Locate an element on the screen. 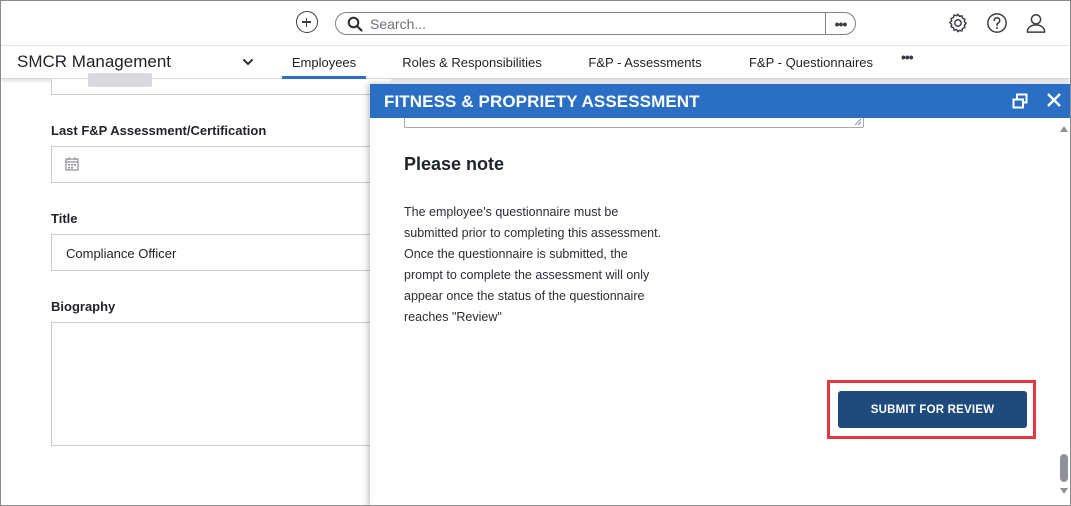 Image resolution: width=1071 pixels, height=506 pixels. roles-field is located at coordinates (221, 84).